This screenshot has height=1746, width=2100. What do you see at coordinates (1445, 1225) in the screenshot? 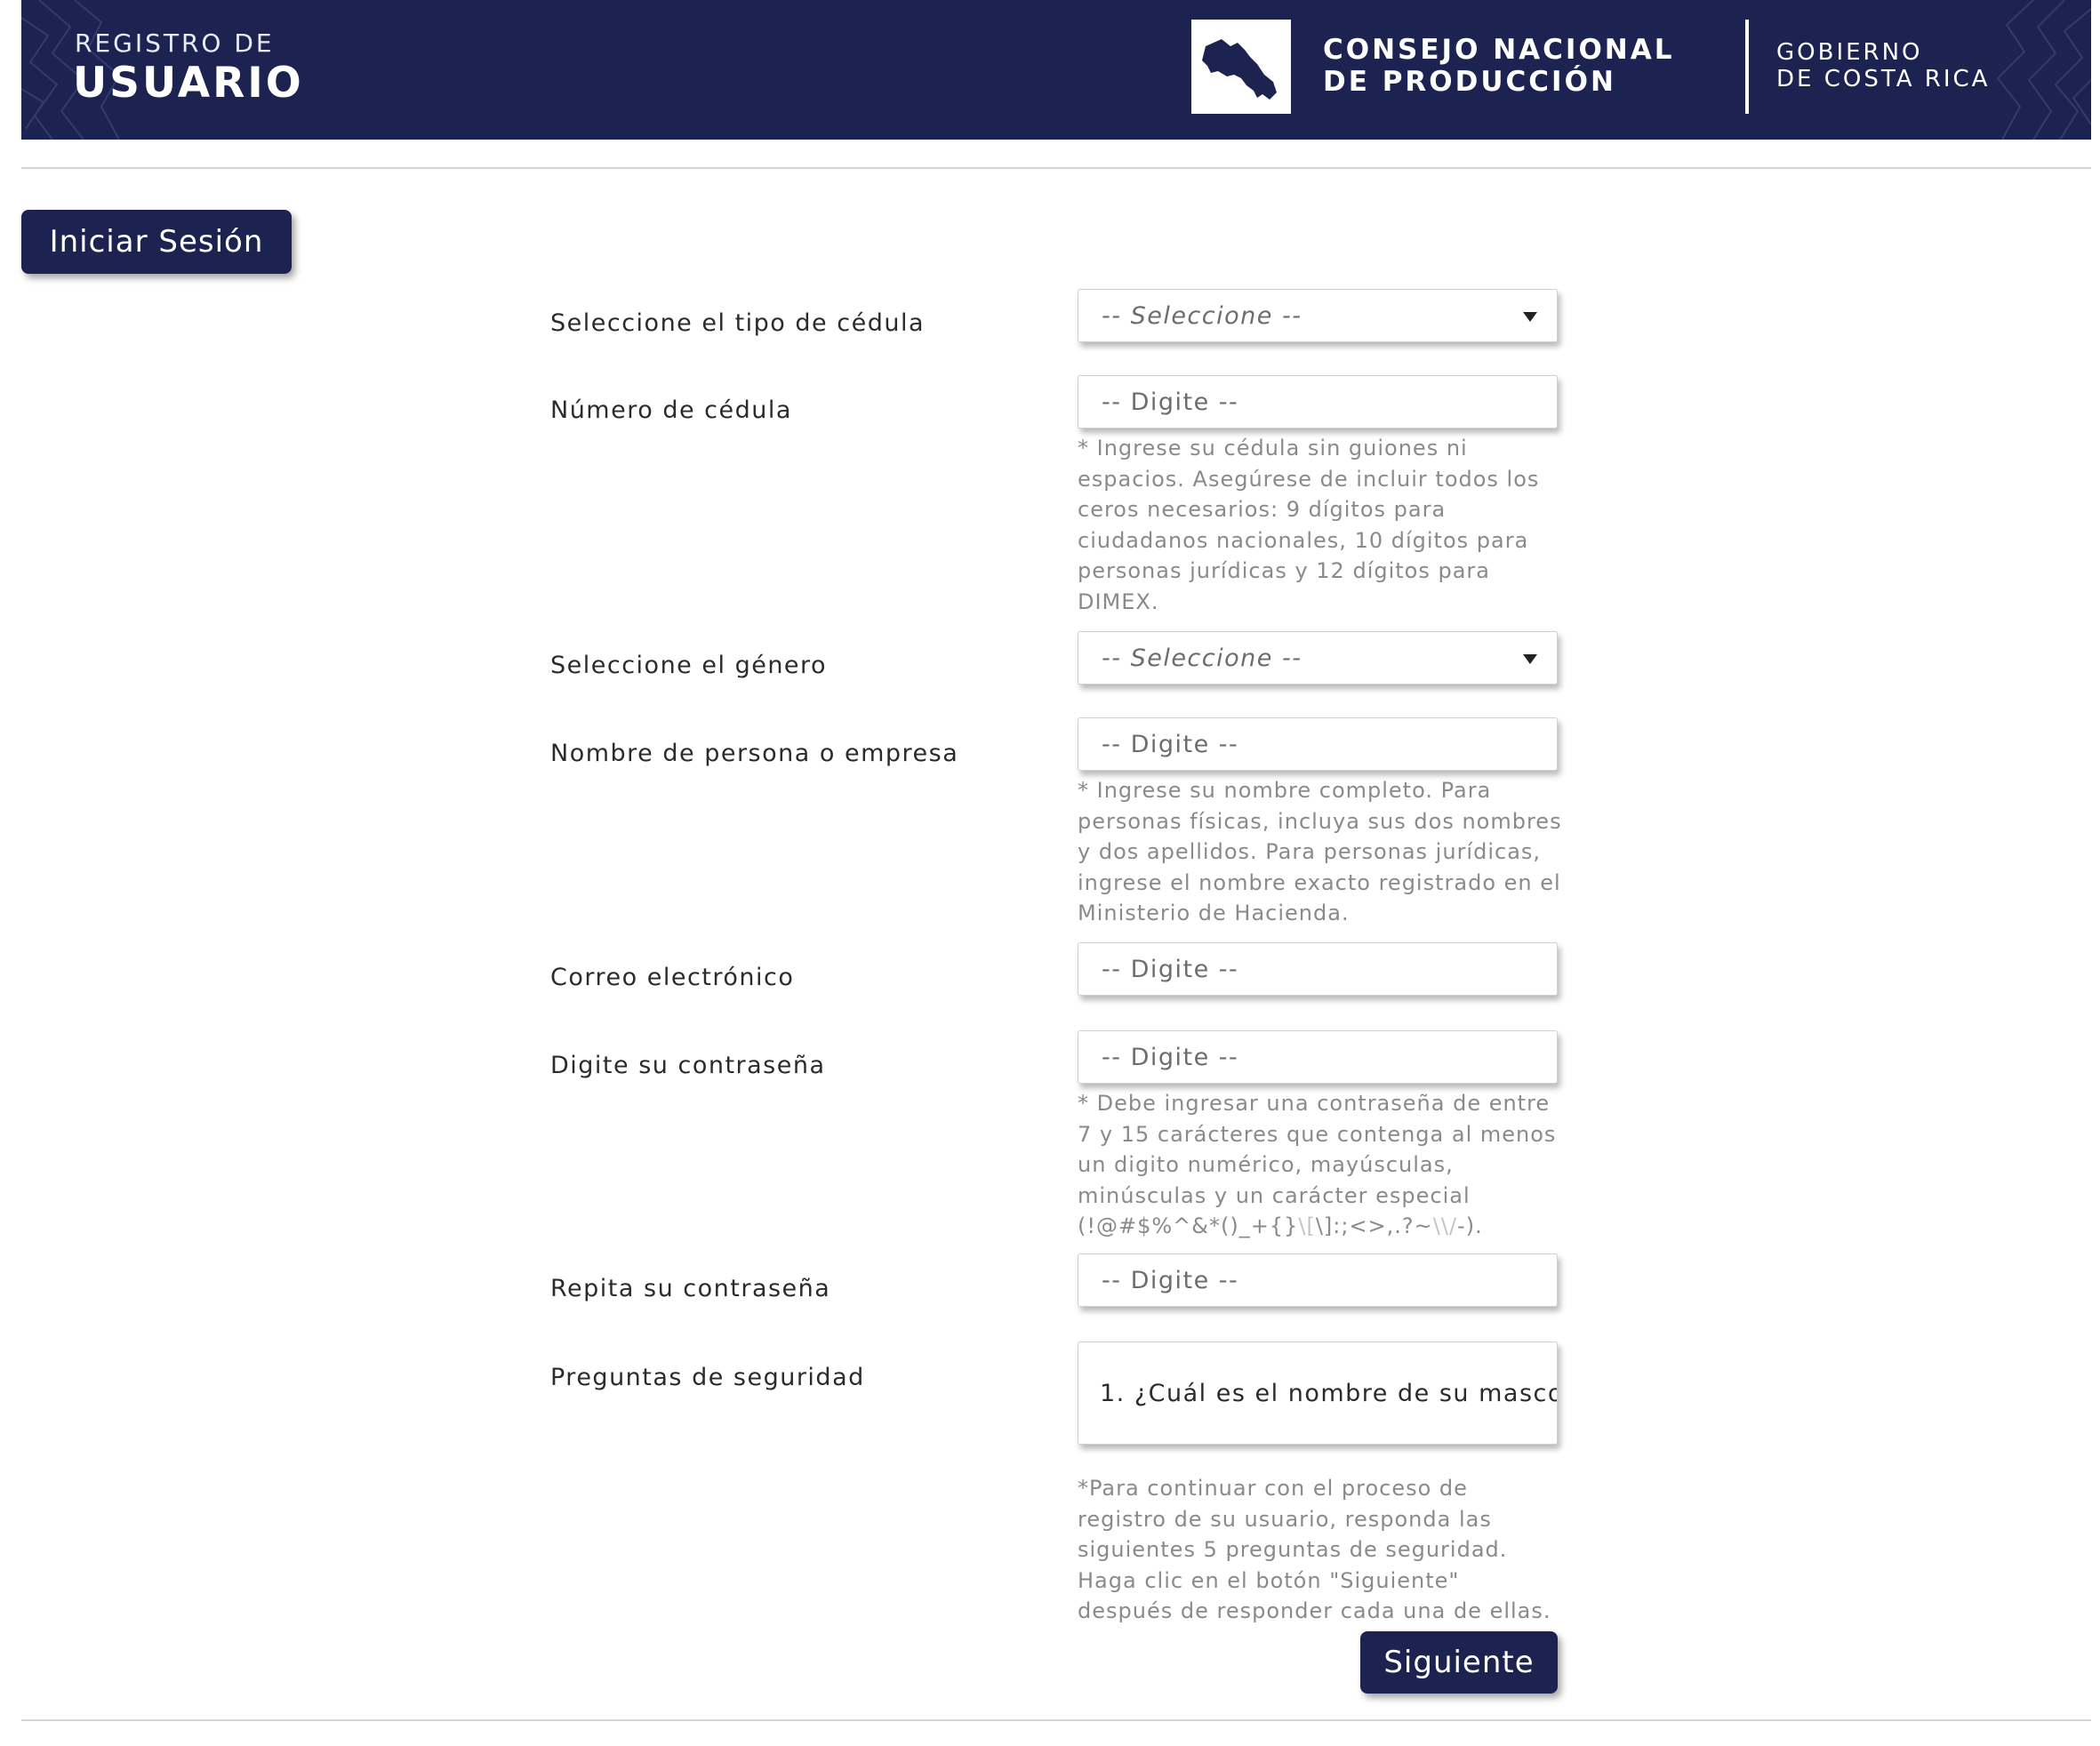
I see `password-help-chars-d: \\/` at bounding box center [1445, 1225].